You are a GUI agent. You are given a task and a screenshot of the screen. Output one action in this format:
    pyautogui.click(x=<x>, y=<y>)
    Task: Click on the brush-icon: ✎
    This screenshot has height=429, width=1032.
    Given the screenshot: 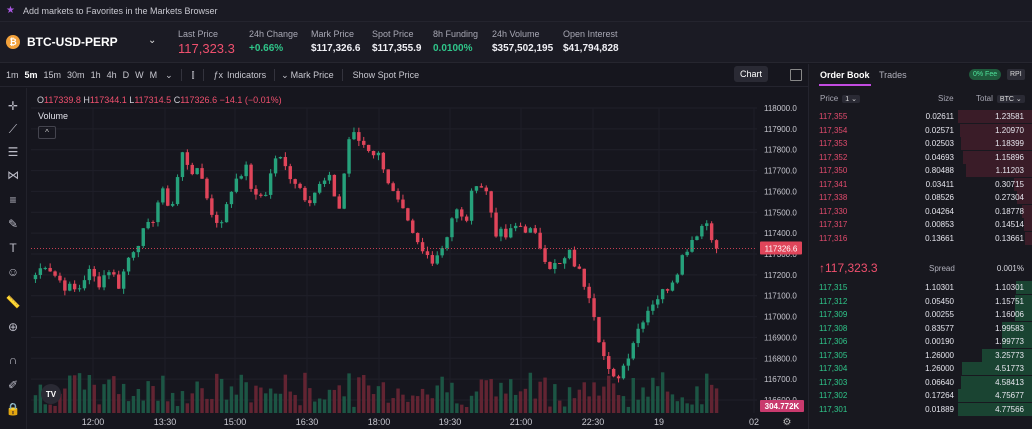 What is the action you would take?
    pyautogui.click(x=13, y=224)
    